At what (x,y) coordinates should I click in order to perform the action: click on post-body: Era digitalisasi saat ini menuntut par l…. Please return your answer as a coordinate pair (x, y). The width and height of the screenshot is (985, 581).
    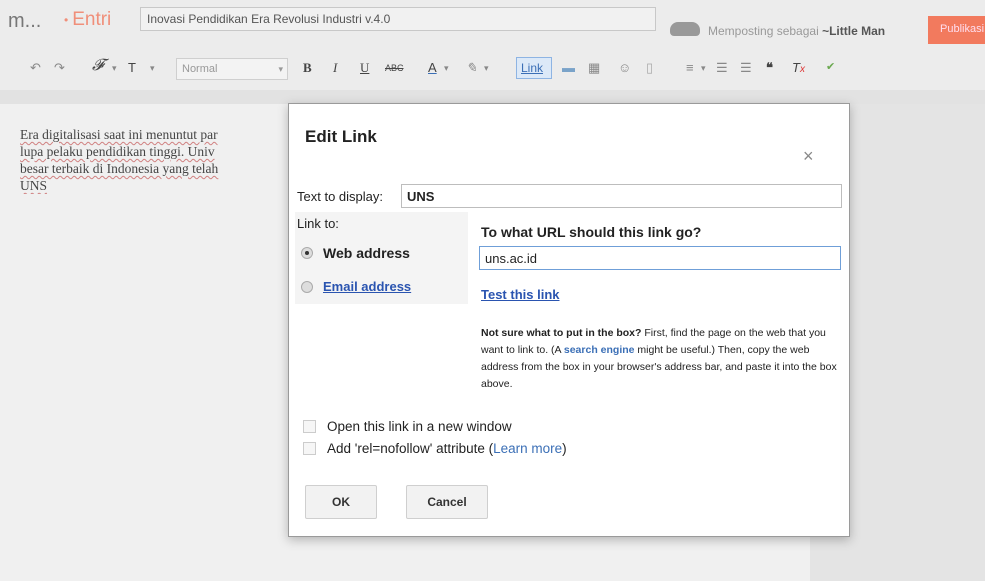
    Looking at the image, I should click on (156, 160).